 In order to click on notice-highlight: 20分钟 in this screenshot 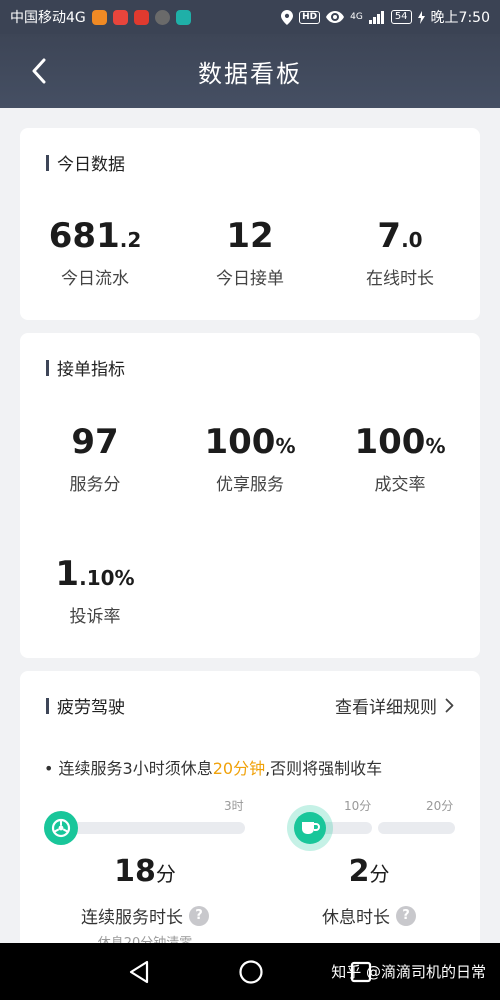, I will do `click(239, 768)`.